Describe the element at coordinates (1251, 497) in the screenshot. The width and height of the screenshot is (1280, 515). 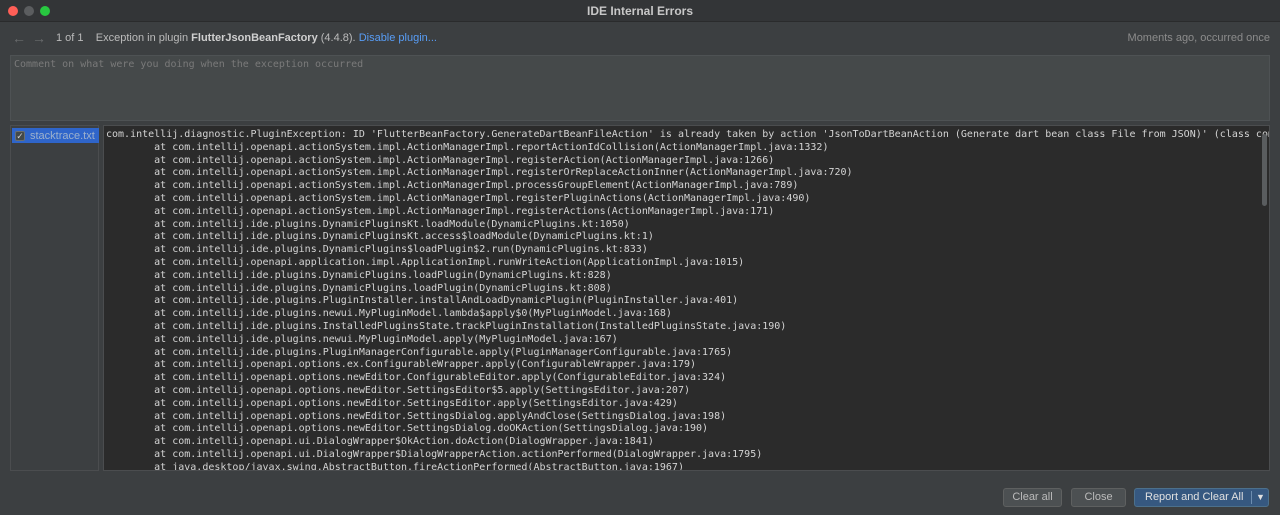
I see `button-divider` at that location.